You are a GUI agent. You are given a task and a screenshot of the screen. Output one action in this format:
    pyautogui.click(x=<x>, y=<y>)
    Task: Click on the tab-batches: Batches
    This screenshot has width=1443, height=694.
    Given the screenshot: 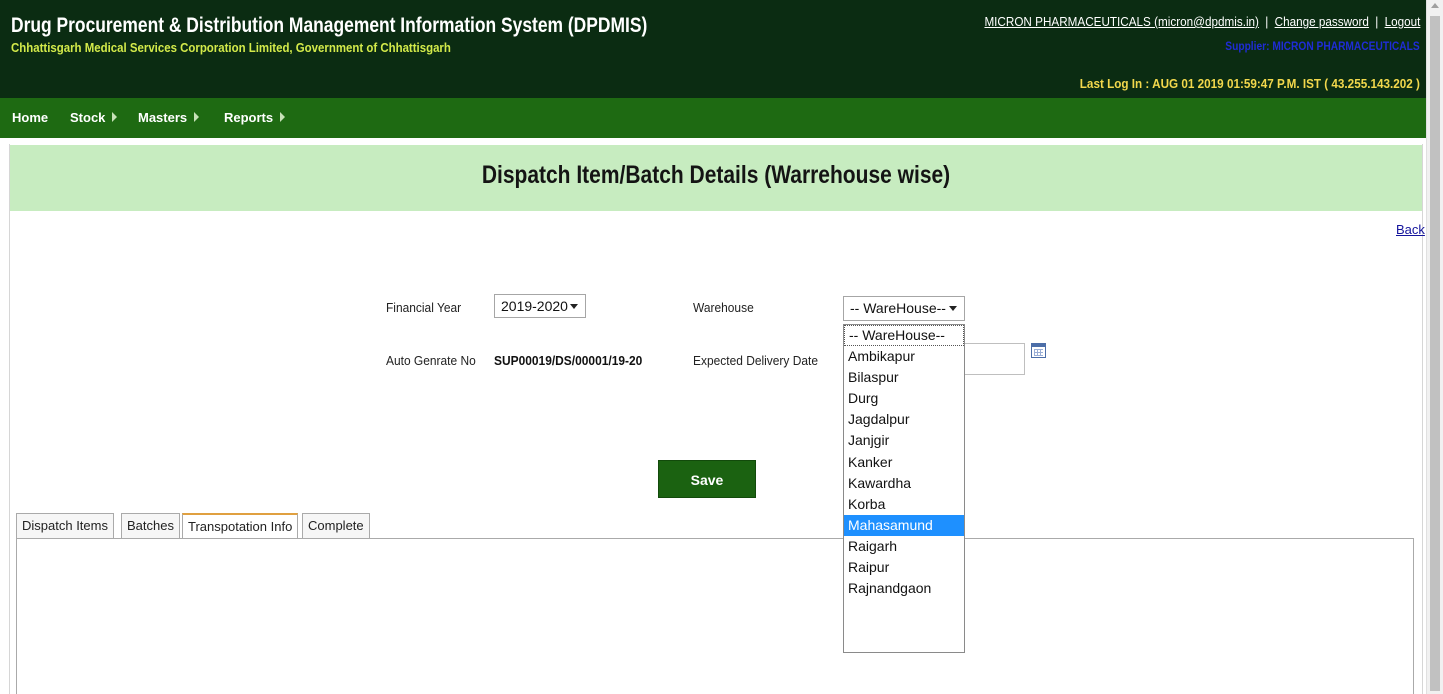 What is the action you would take?
    pyautogui.click(x=150, y=526)
    